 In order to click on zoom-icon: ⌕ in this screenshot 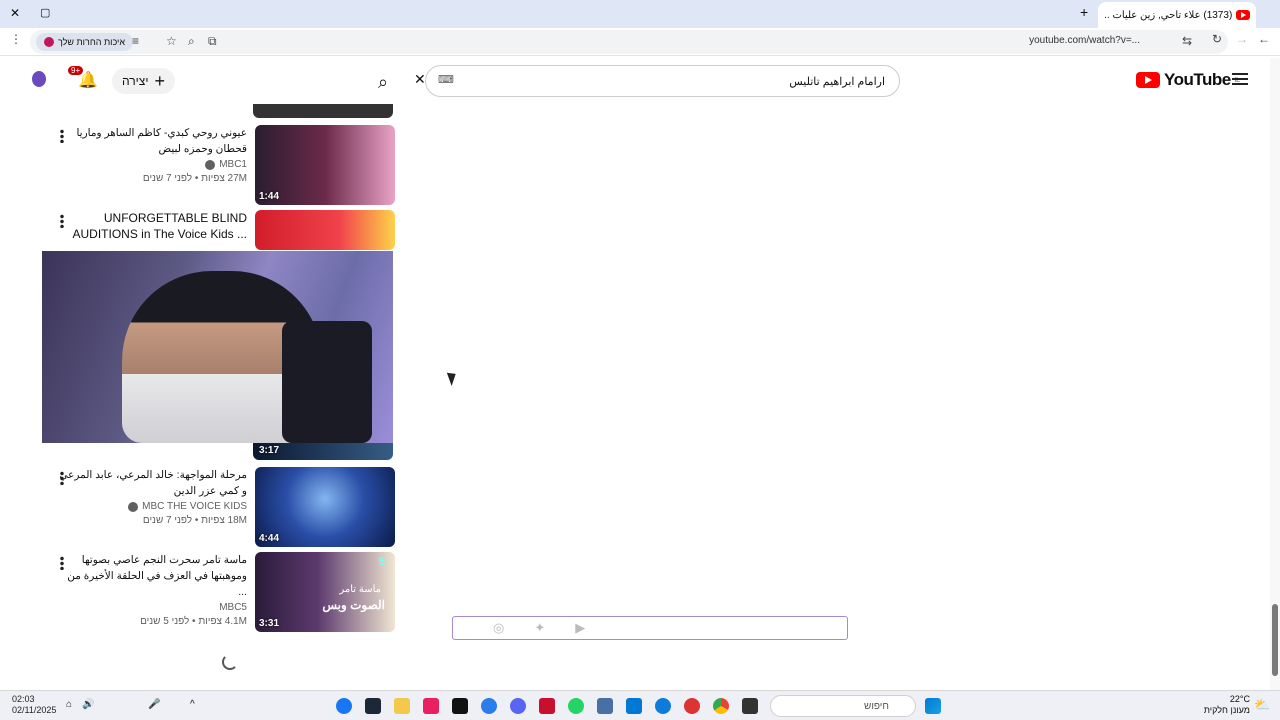, I will do `click(191, 41)`.